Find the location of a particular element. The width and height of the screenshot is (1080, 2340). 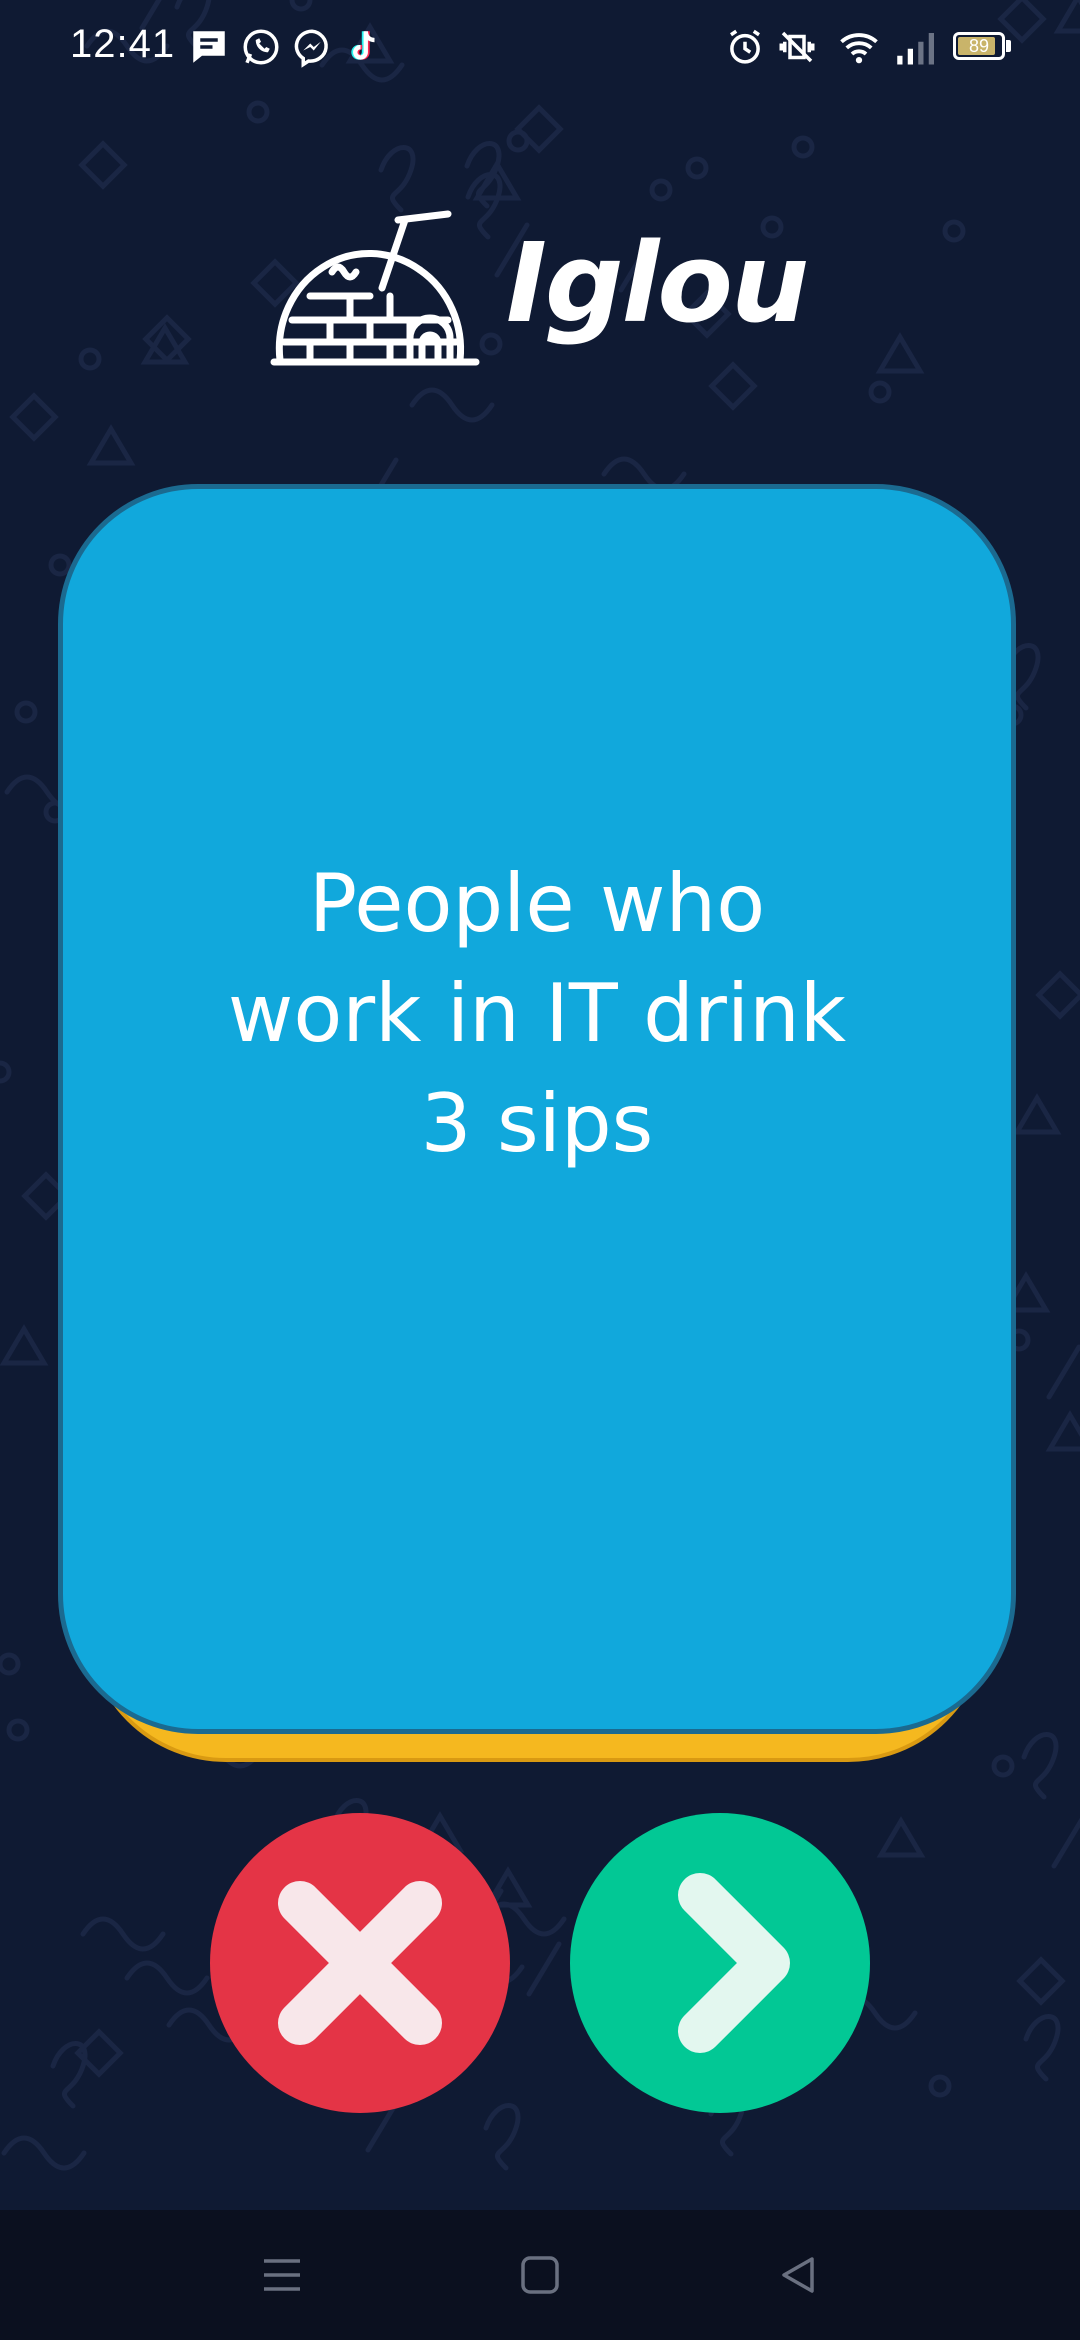

messenger-icon is located at coordinates (311, 48).